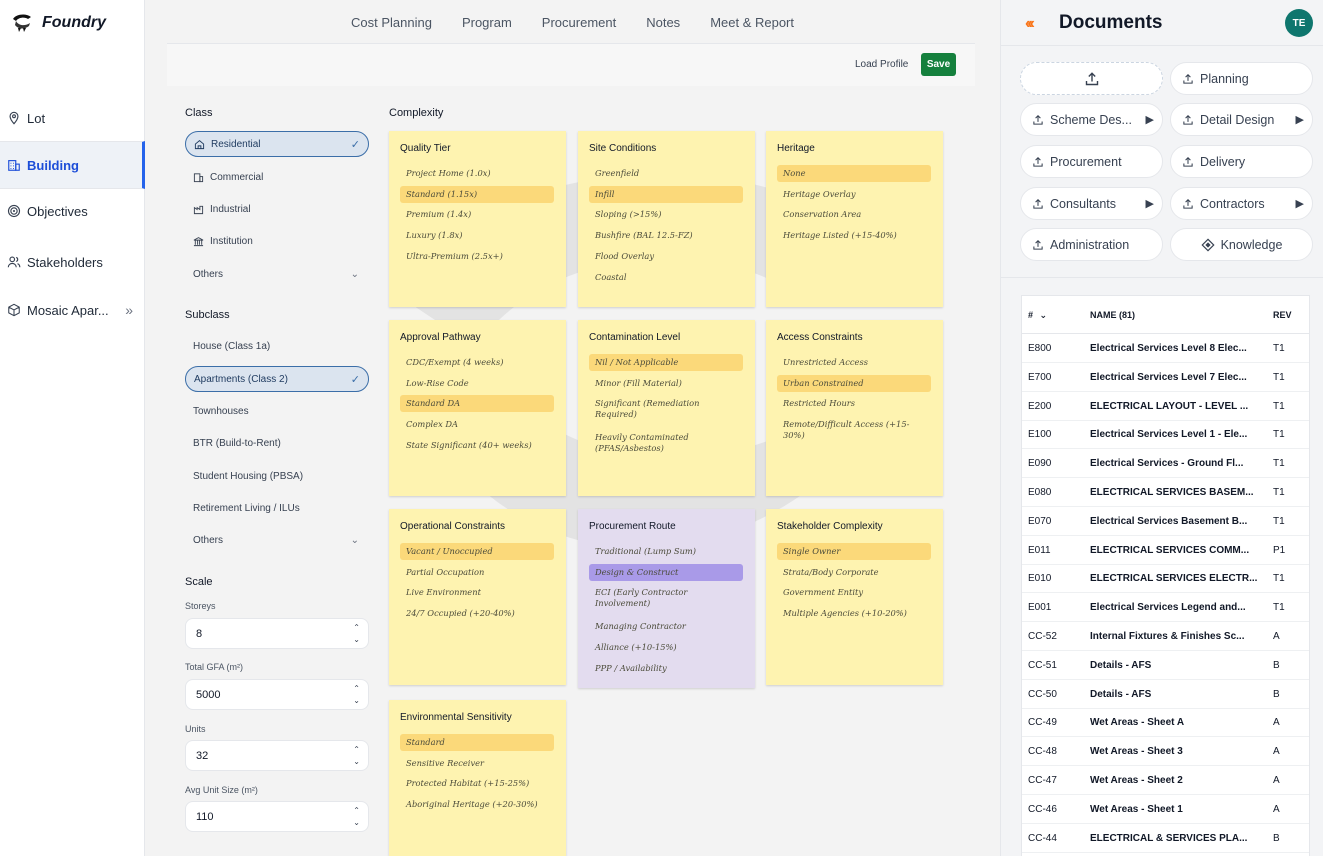  What do you see at coordinates (58, 23) in the screenshot?
I see `brand: Foundry` at bounding box center [58, 23].